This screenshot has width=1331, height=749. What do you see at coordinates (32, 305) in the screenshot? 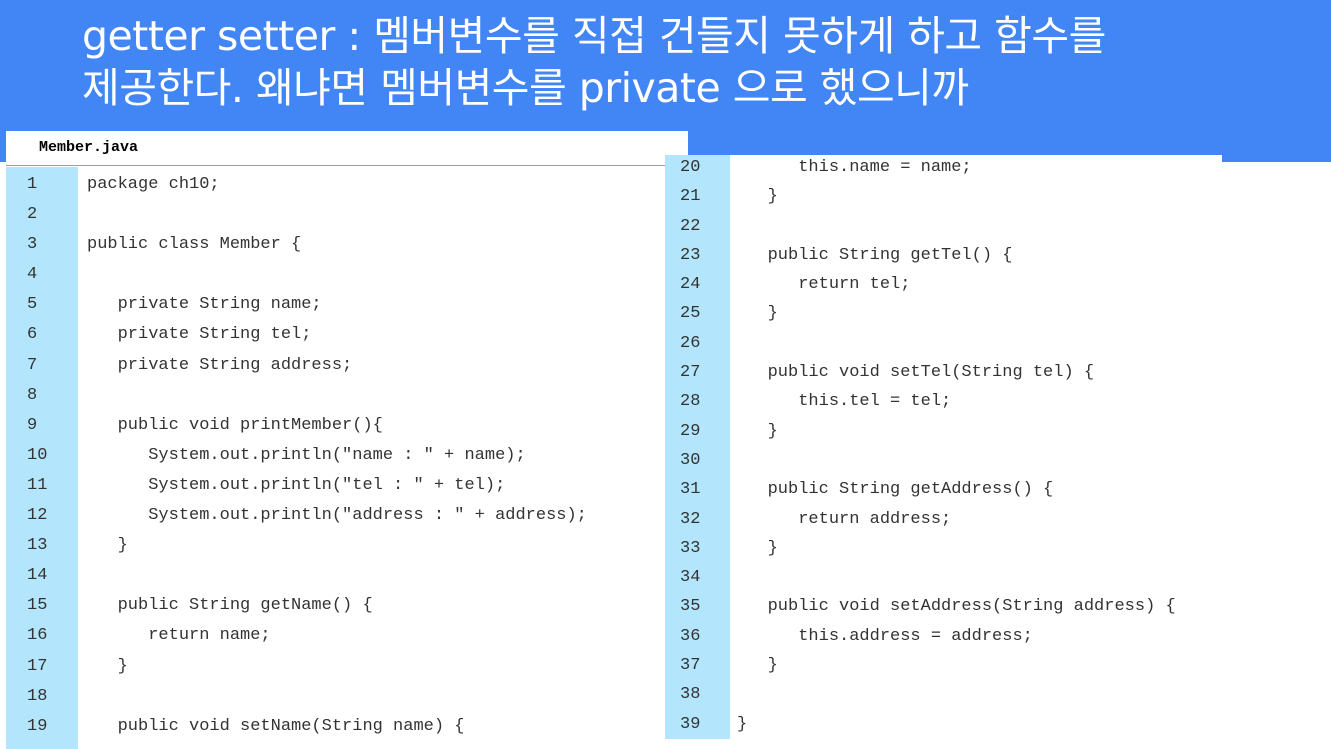
I see `line-number: 5` at bounding box center [32, 305].